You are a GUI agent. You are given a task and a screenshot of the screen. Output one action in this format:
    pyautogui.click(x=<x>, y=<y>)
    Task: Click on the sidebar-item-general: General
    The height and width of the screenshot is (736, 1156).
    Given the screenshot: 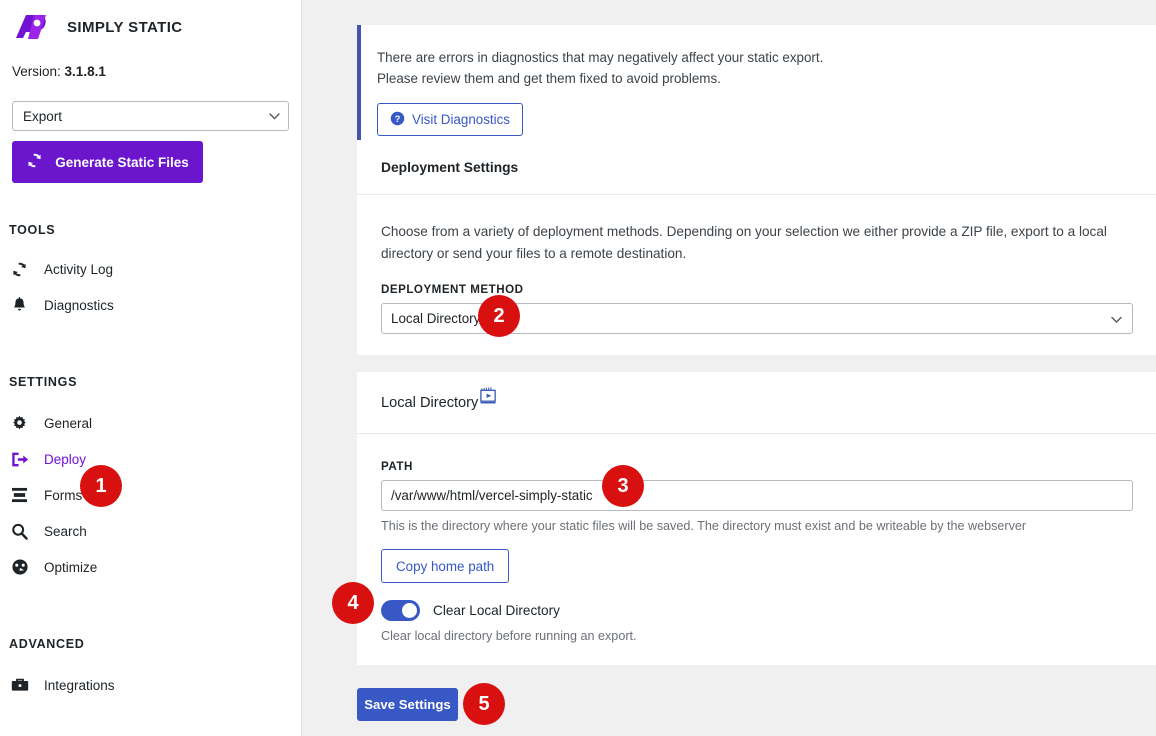 What is the action you would take?
    pyautogui.click(x=150, y=423)
    